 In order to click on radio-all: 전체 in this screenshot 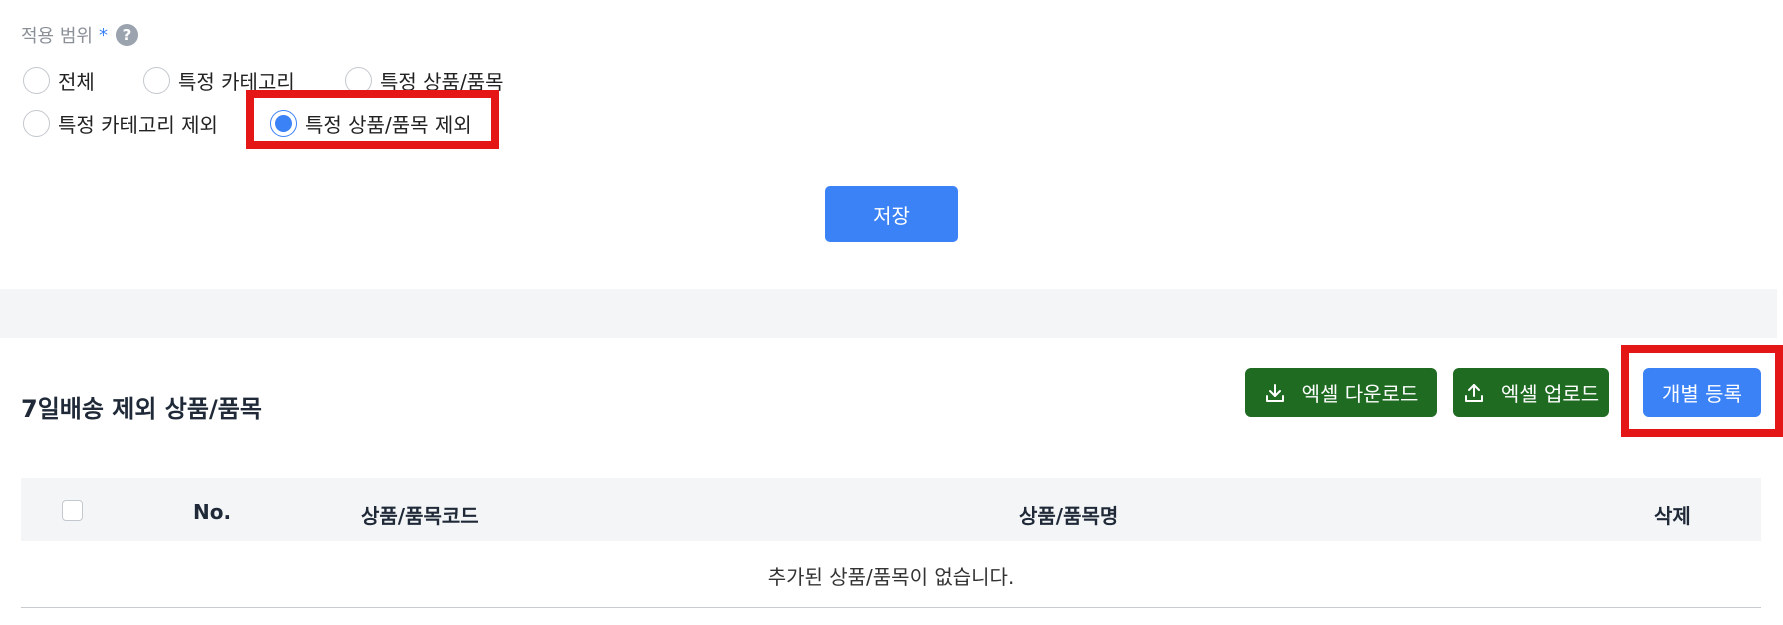, I will do `click(59, 80)`.